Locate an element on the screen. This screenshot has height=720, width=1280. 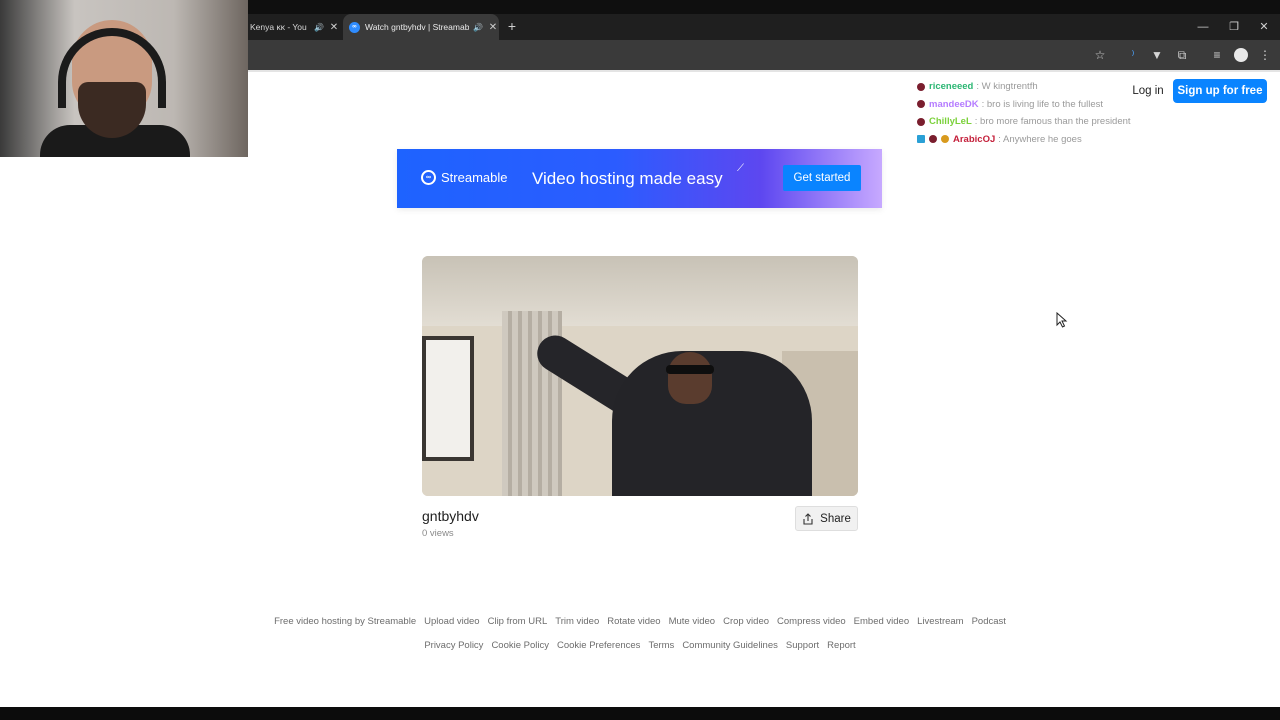
tab-streamable: ∞ Watch gntbyhdv | Streamab 🔊 ✕ is located at coordinates (421, 27).